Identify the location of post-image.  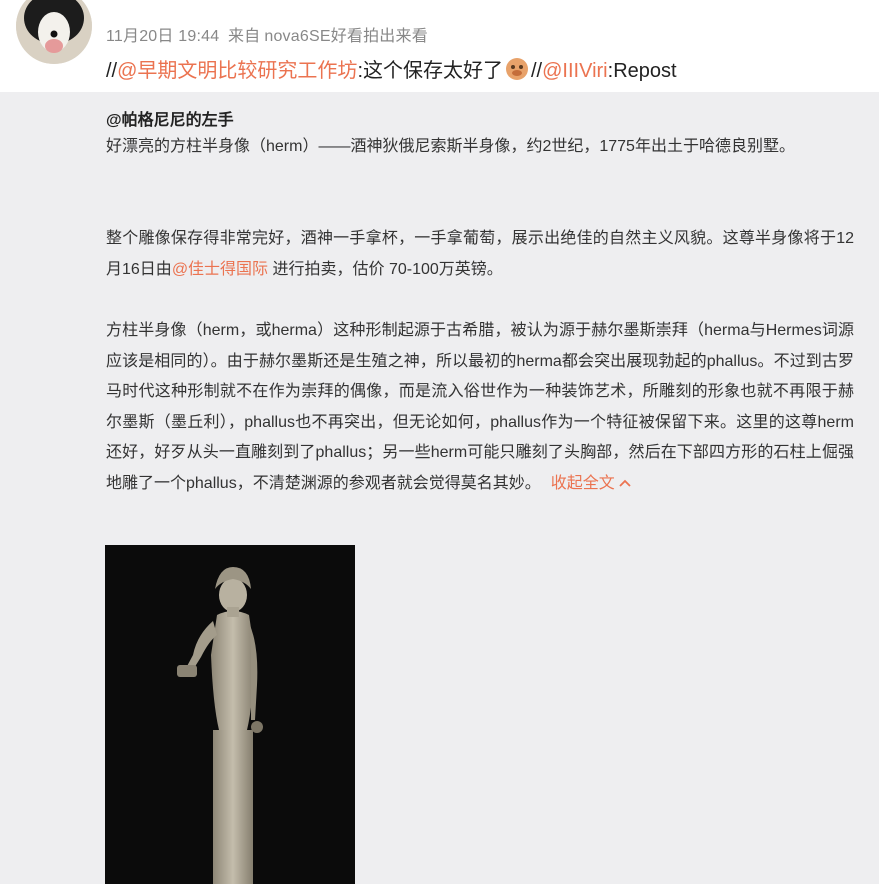
(230, 714).